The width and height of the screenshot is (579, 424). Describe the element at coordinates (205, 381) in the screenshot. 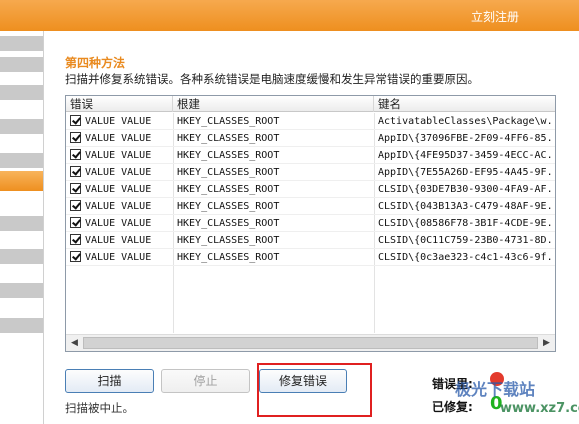

I see `stop-button: 停止` at that location.